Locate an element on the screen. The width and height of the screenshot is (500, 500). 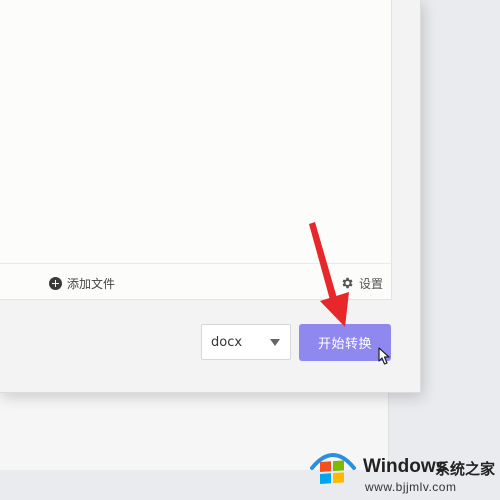
windows-logo-icon is located at coordinates (333, 468).